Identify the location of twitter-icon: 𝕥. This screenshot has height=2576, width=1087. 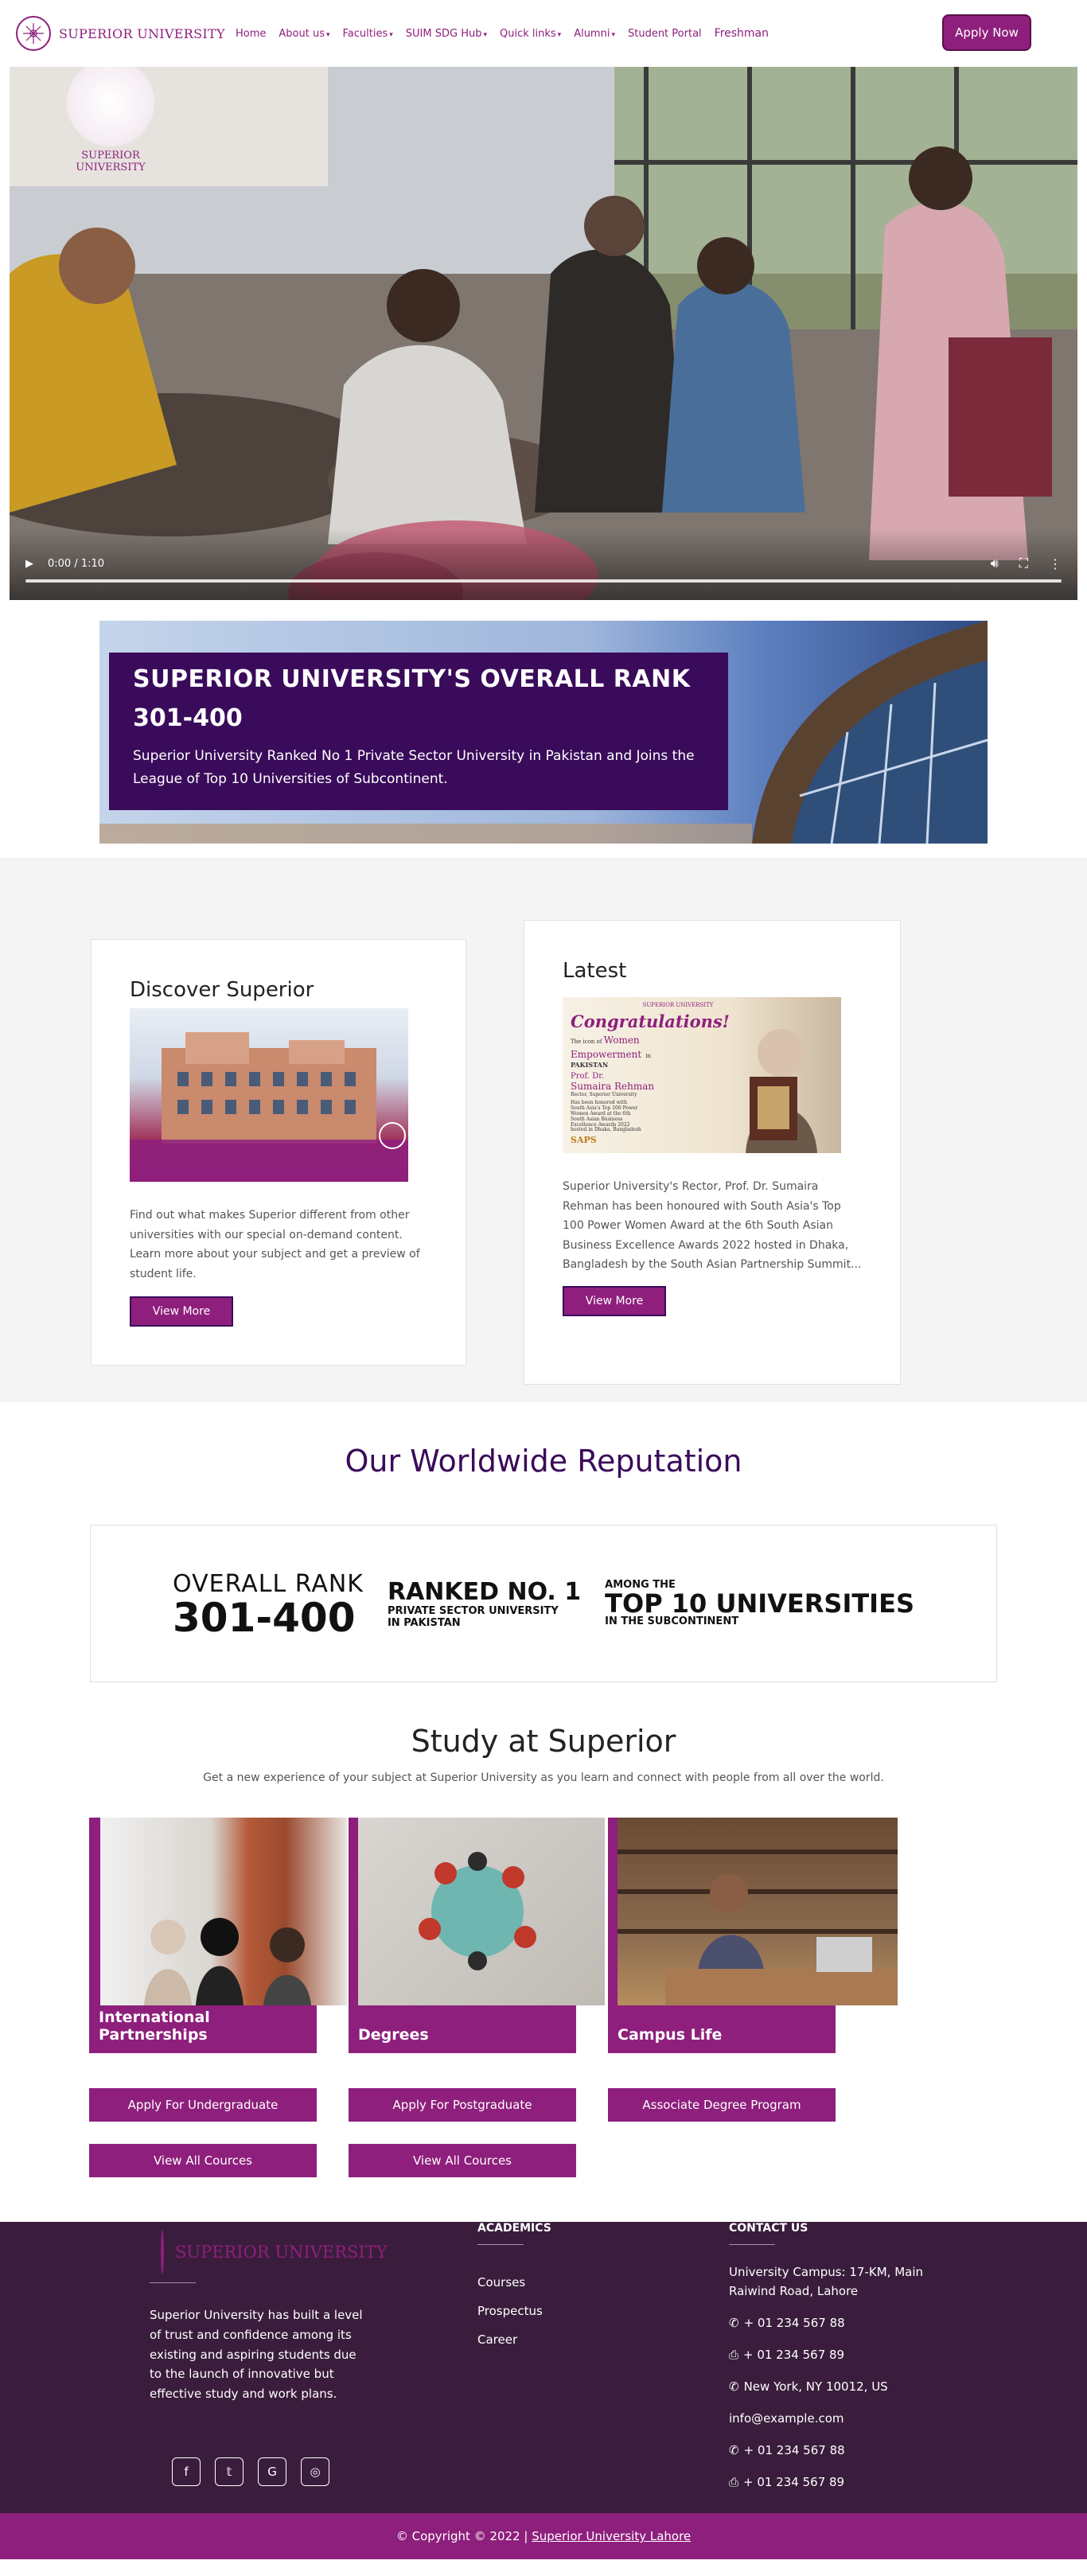
(229, 2471).